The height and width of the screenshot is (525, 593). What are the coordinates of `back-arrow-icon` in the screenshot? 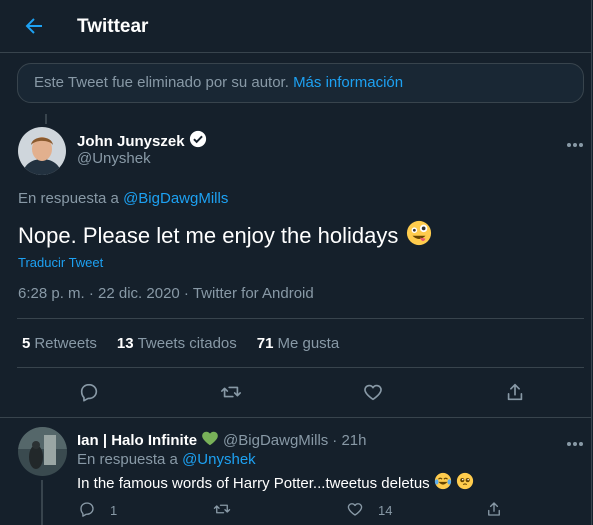 It's located at (34, 26).